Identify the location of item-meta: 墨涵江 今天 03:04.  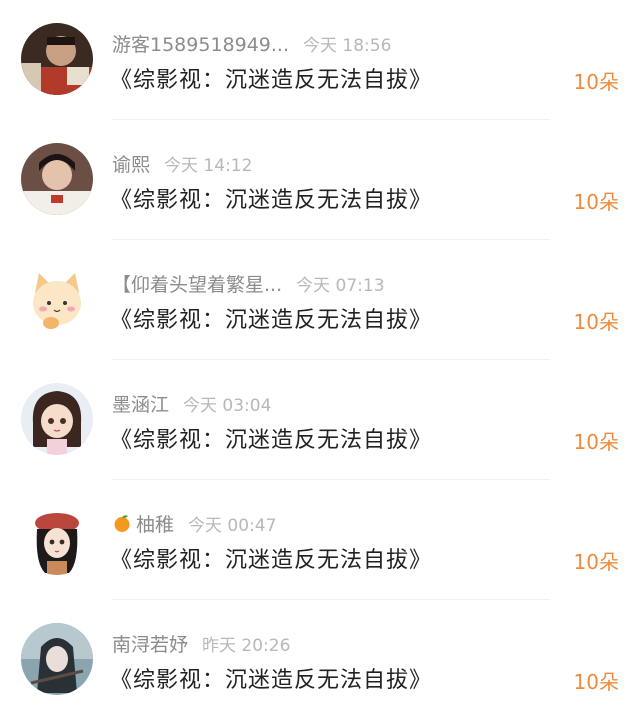
(191, 403).